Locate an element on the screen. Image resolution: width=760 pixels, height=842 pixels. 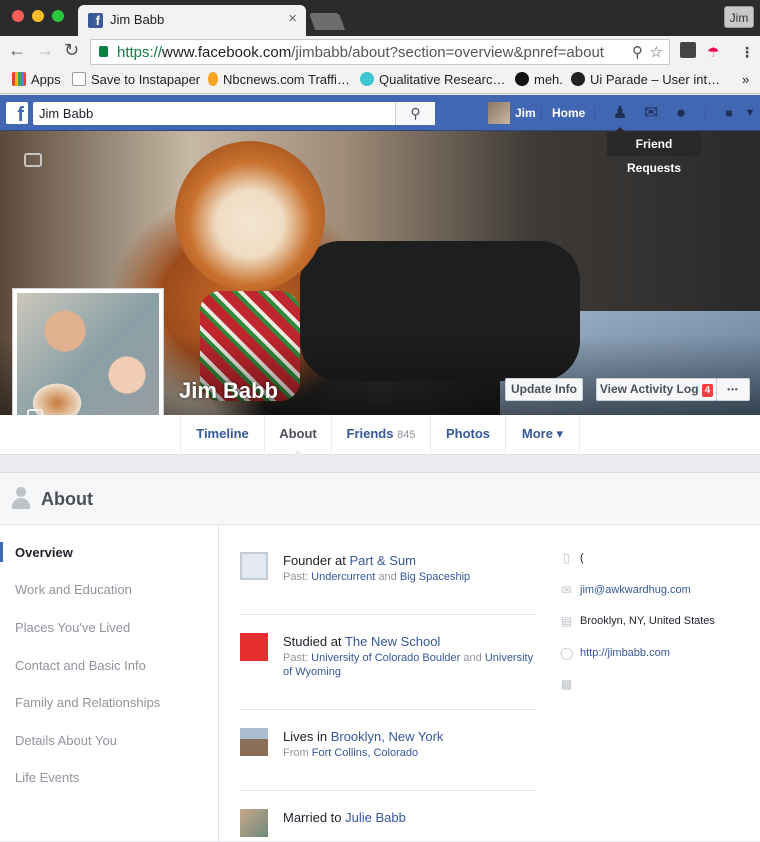
city-photo-icon is located at coordinates (254, 742).